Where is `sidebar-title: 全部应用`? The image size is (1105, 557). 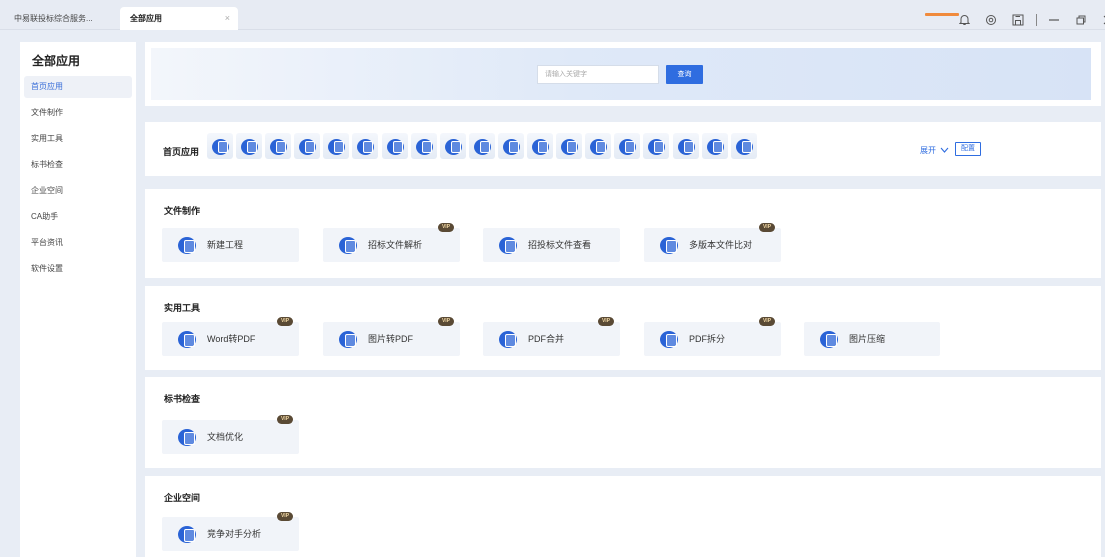
sidebar-title: 全部应用 is located at coordinates (56, 61).